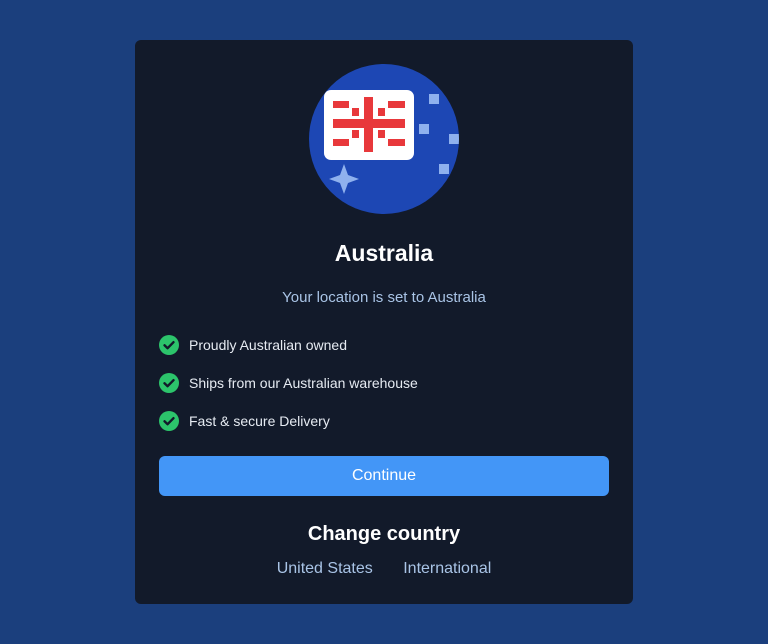 Image resolution: width=768 pixels, height=644 pixels. I want to click on feature-label: Proudly Australian owned, so click(268, 345).